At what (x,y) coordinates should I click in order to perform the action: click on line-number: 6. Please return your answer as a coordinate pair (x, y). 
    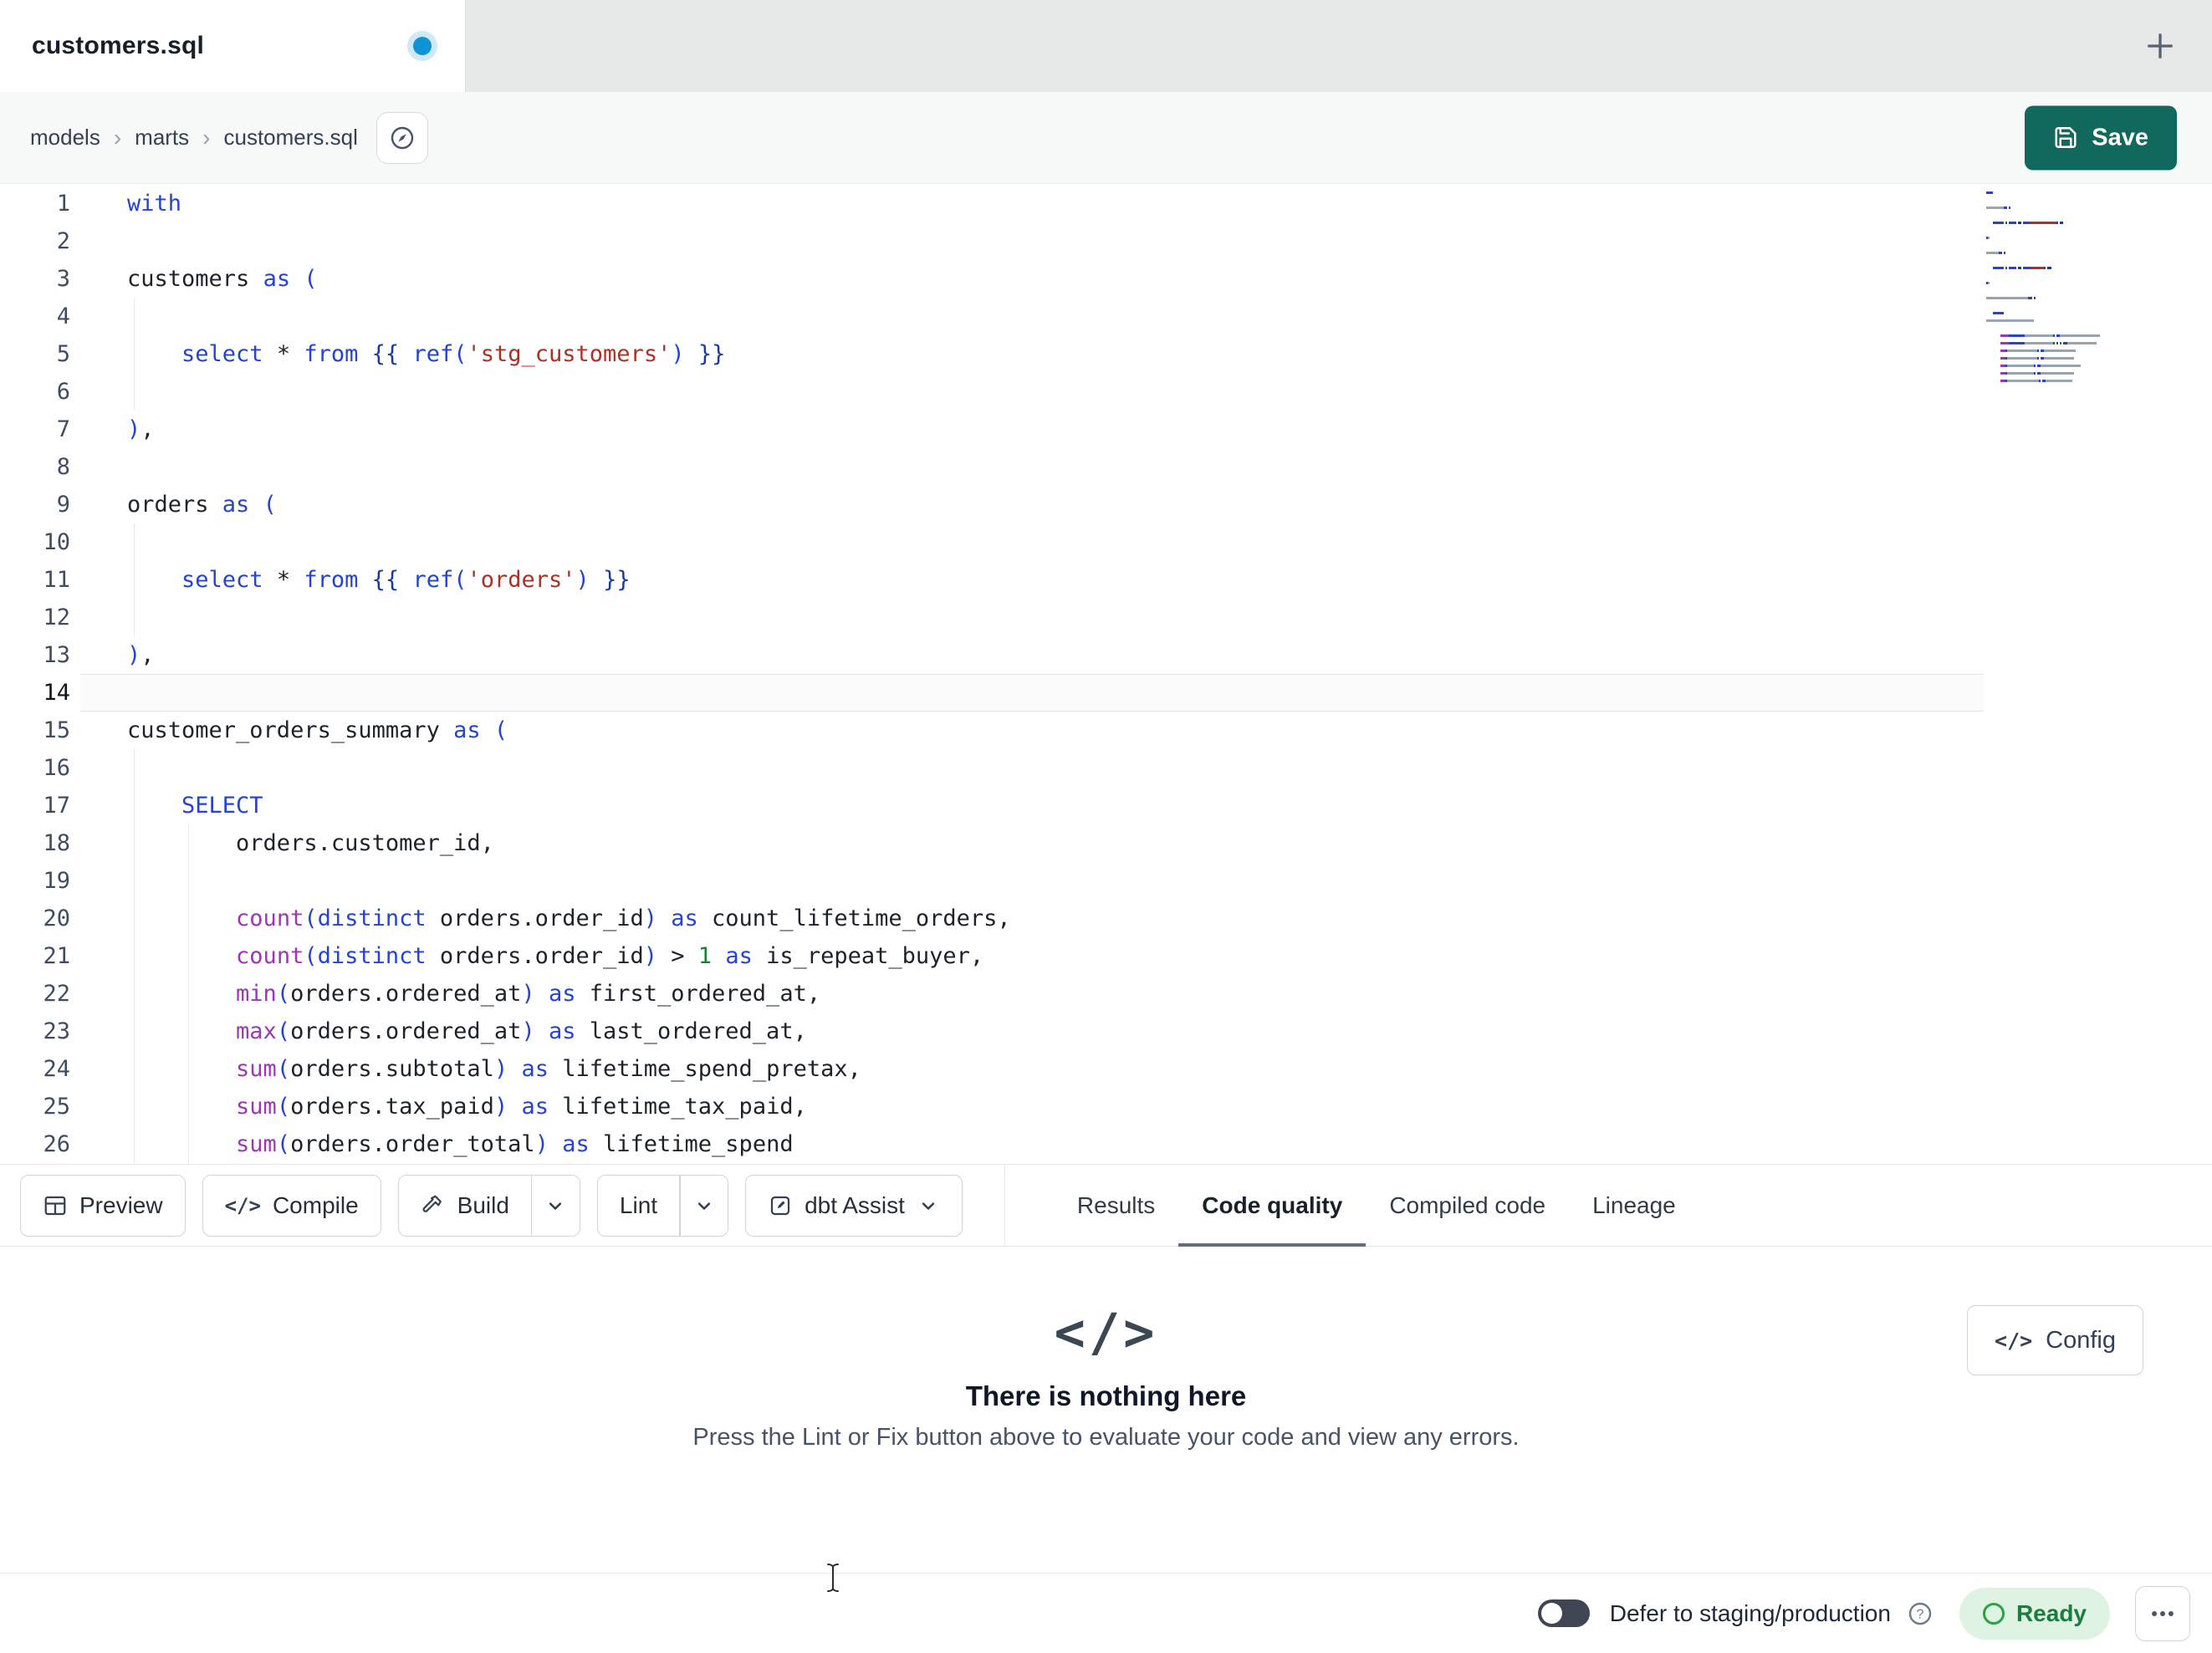
    Looking at the image, I should click on (63, 392).